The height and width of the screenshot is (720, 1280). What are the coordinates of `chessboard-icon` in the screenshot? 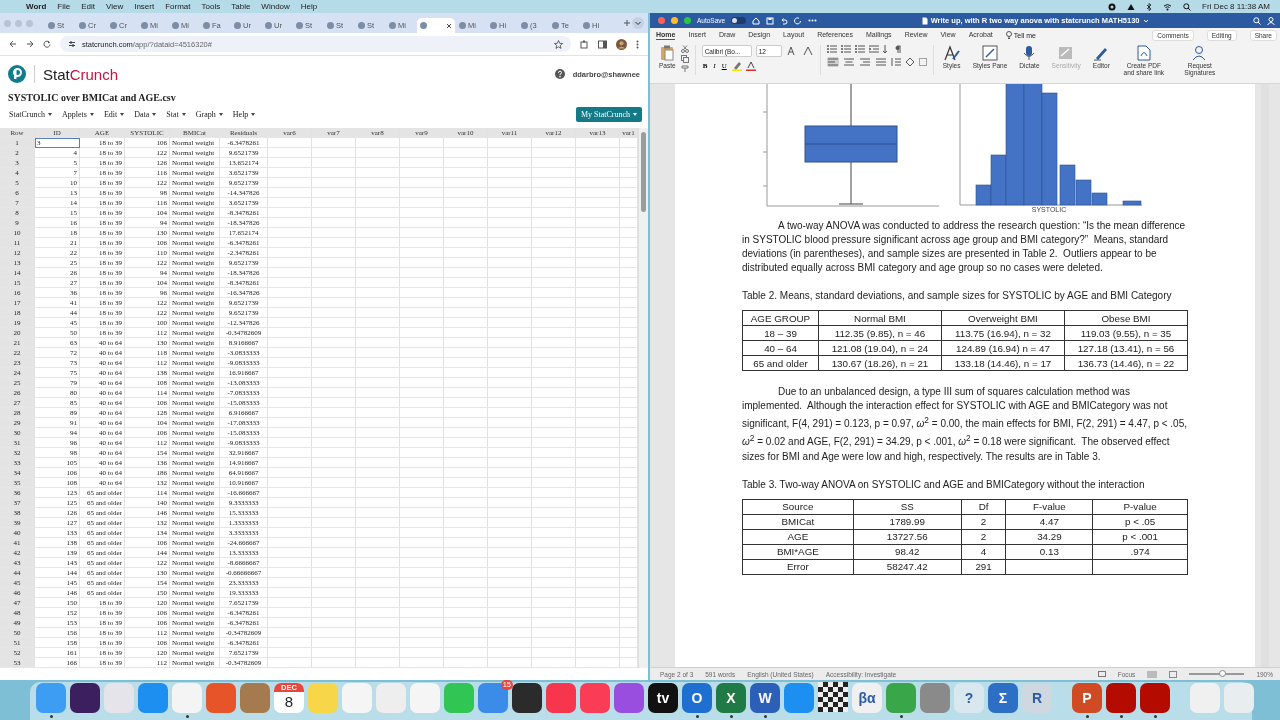 It's located at (833, 697).